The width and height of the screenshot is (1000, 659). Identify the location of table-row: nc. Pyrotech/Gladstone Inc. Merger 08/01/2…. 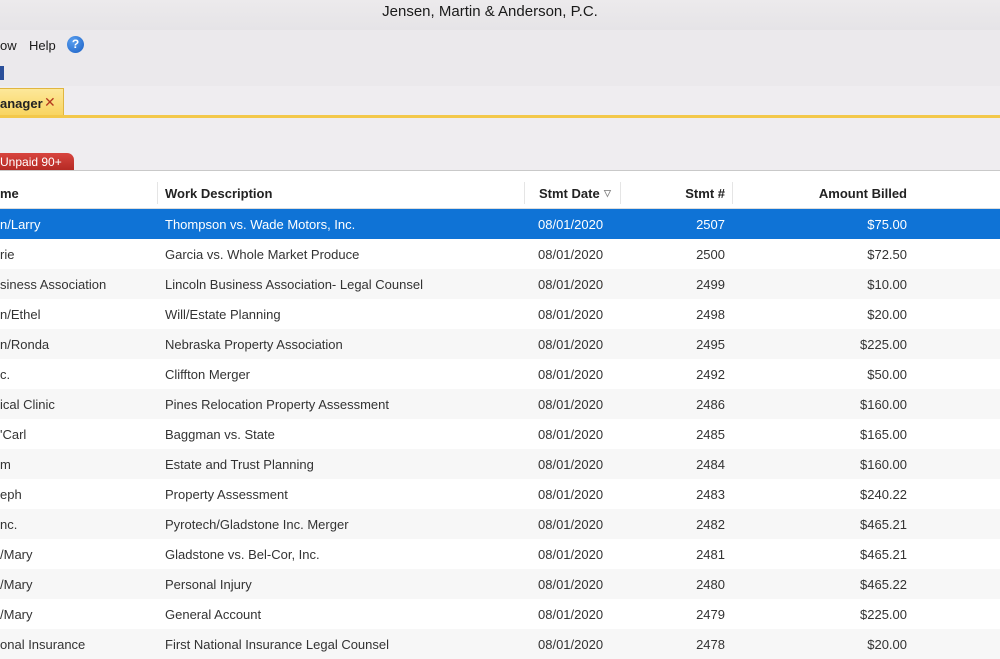
(500, 524).